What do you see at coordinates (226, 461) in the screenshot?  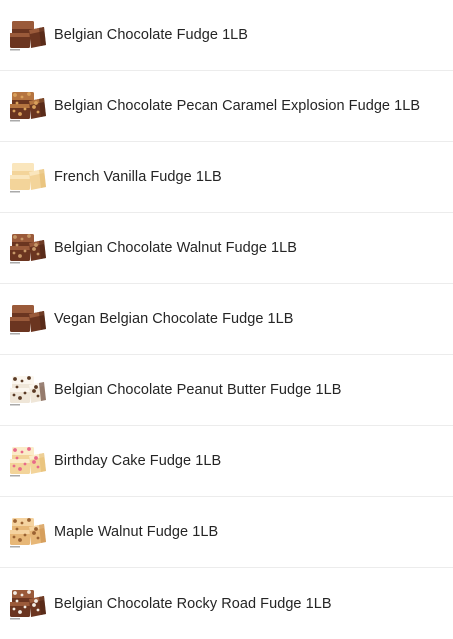 I see `list-item: Birthday Cake Fudge 1LB` at bounding box center [226, 461].